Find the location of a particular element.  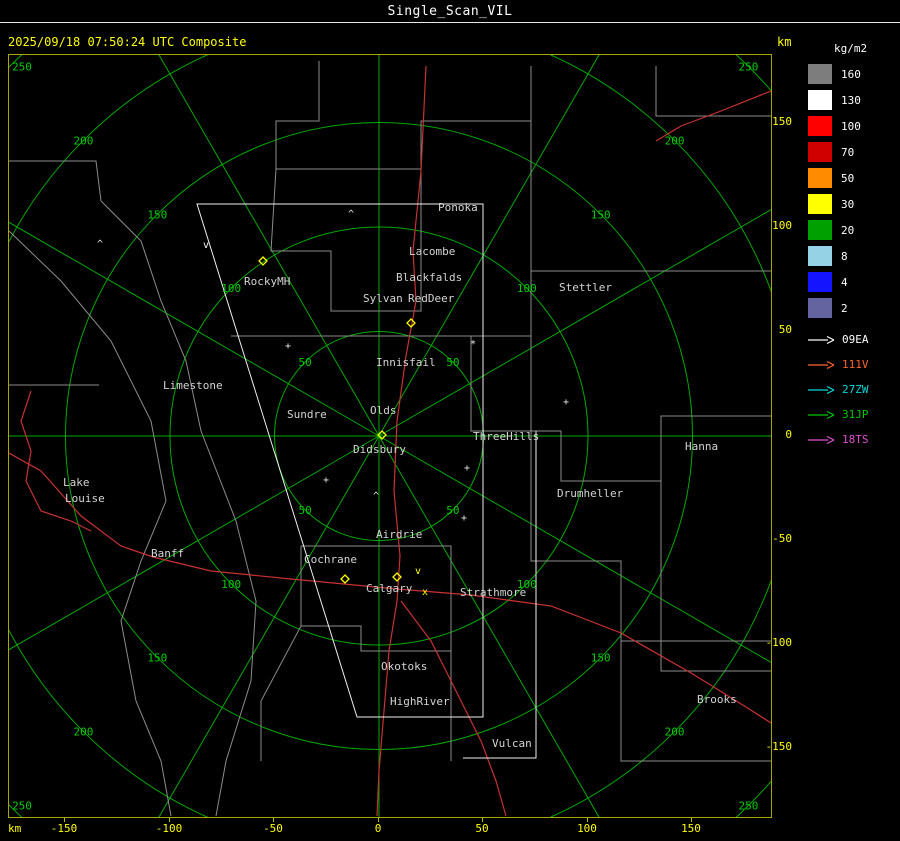

window-title: Single_Scan_VIL is located at coordinates (450, 11).